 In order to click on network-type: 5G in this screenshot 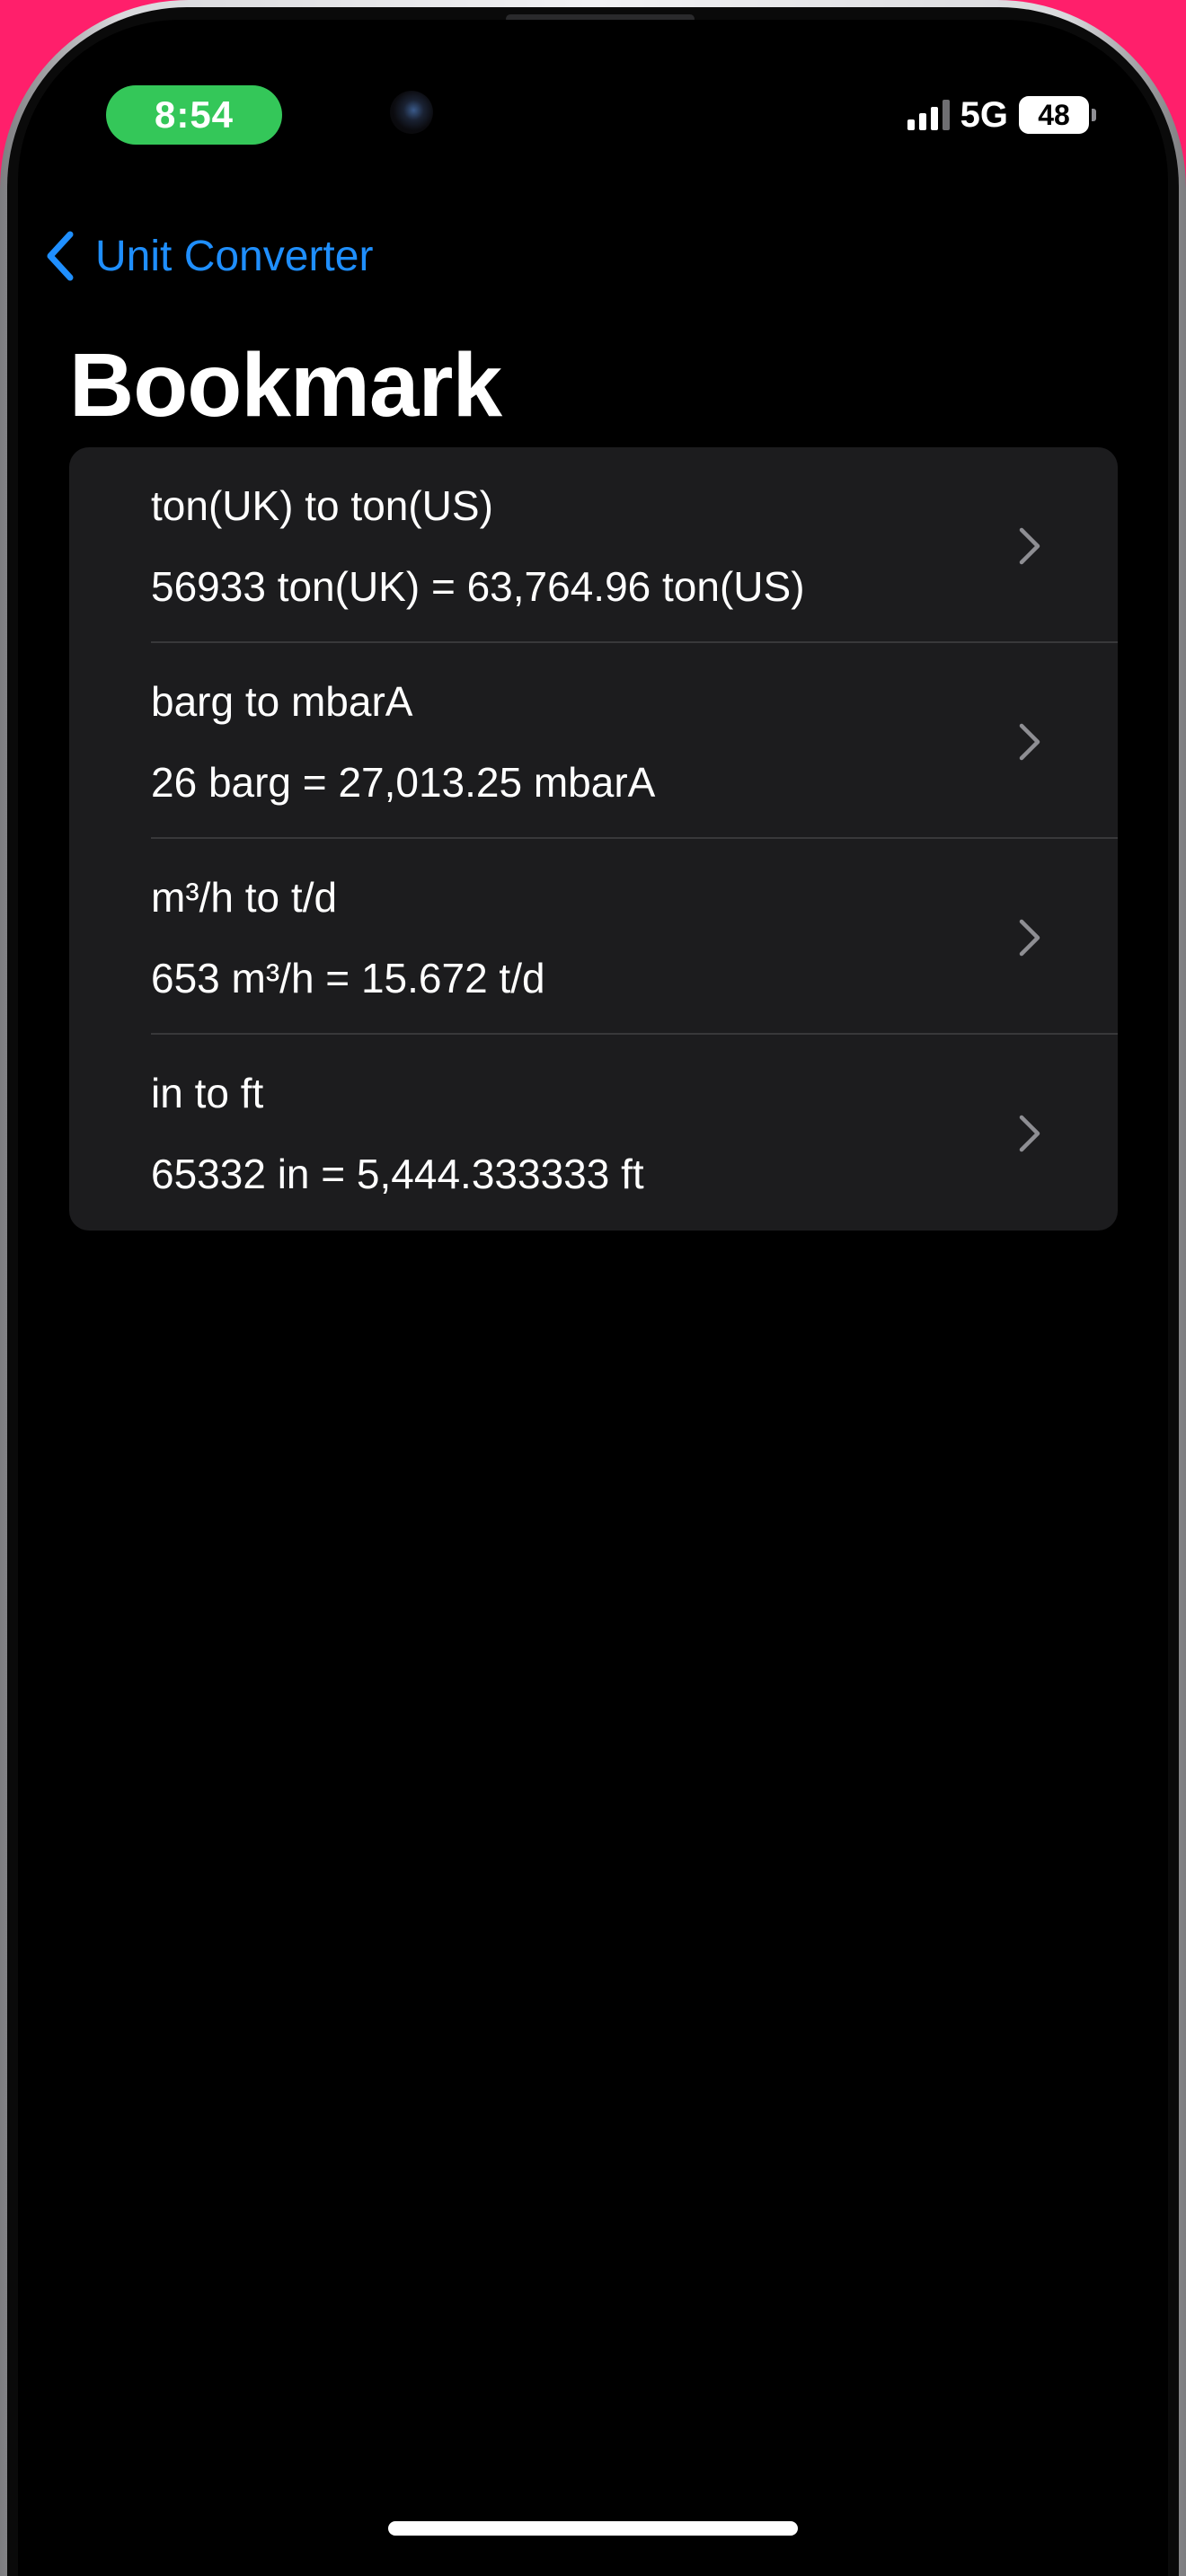, I will do `click(984, 114)`.